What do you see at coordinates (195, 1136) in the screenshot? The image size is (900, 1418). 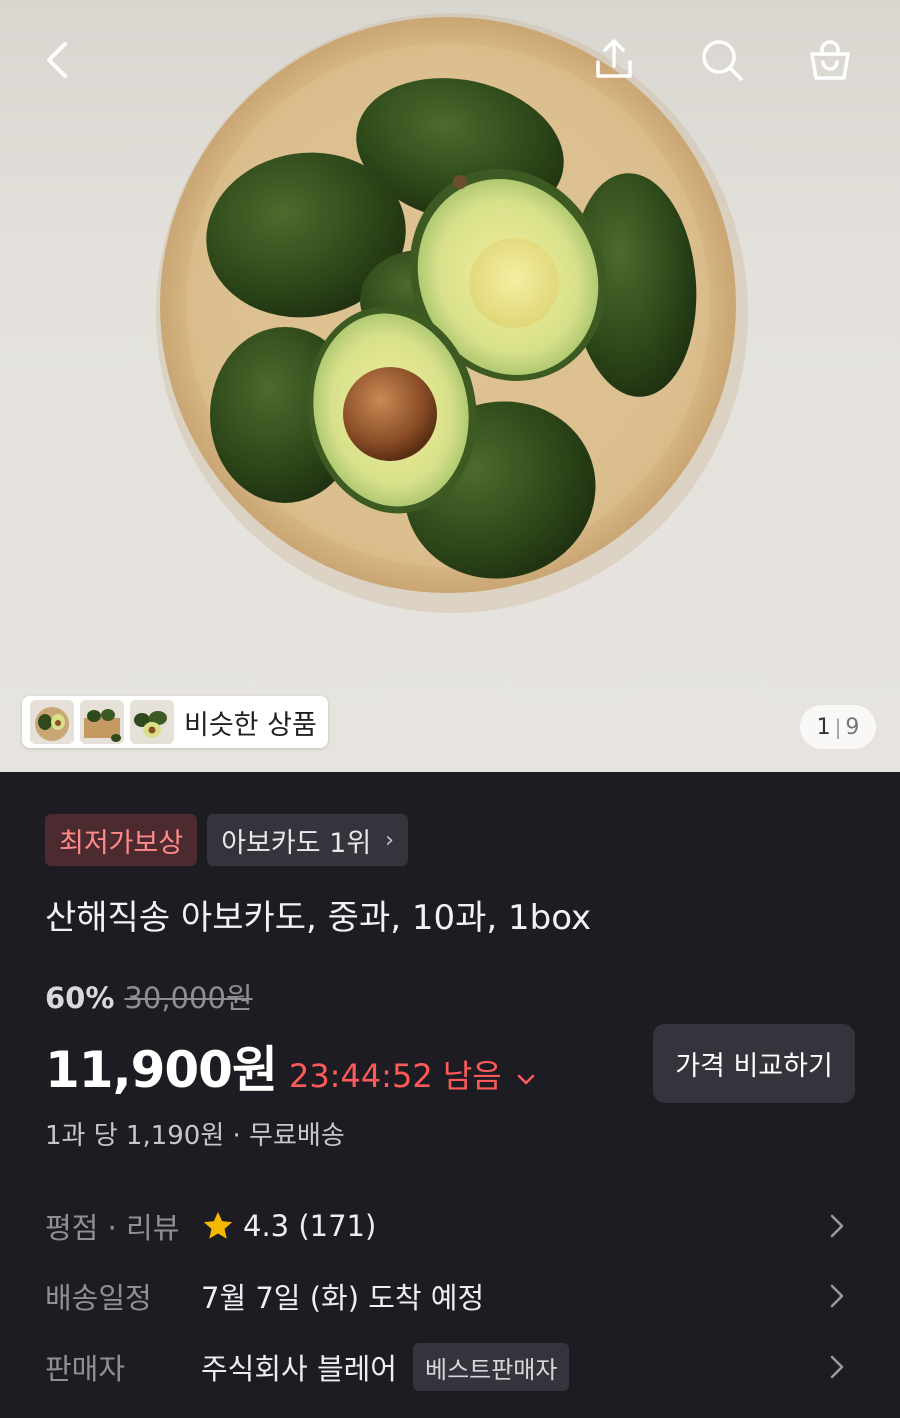 I see `unit-price-shipping: 1과 당 1,190원 · 무료배송` at bounding box center [195, 1136].